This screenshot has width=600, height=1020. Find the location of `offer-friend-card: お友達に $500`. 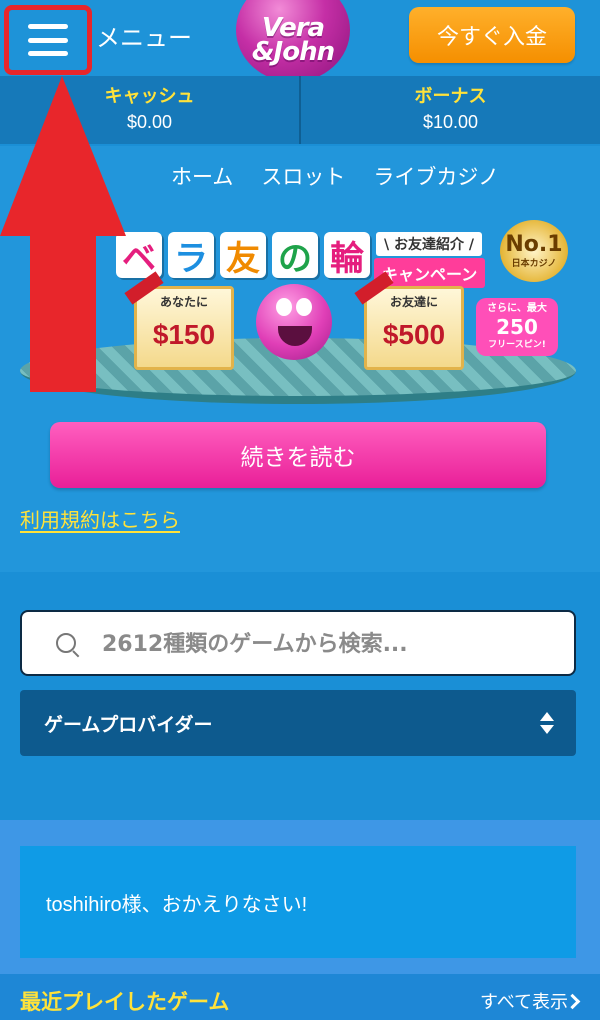

offer-friend-card: お友達に $500 is located at coordinates (409, 320).